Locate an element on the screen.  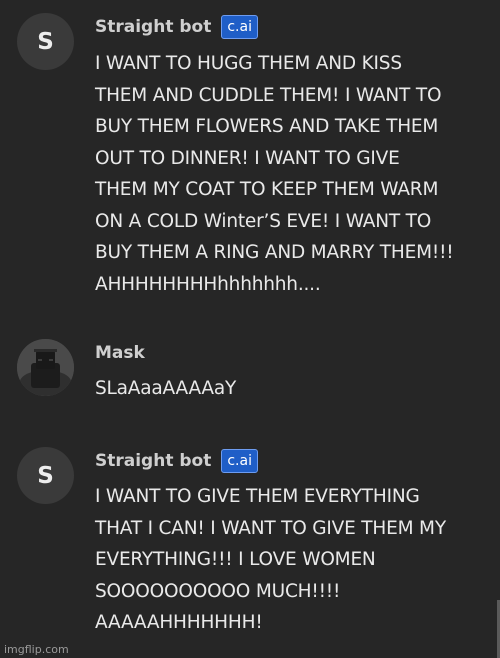
message-header: Mask is located at coordinates (120, 353).